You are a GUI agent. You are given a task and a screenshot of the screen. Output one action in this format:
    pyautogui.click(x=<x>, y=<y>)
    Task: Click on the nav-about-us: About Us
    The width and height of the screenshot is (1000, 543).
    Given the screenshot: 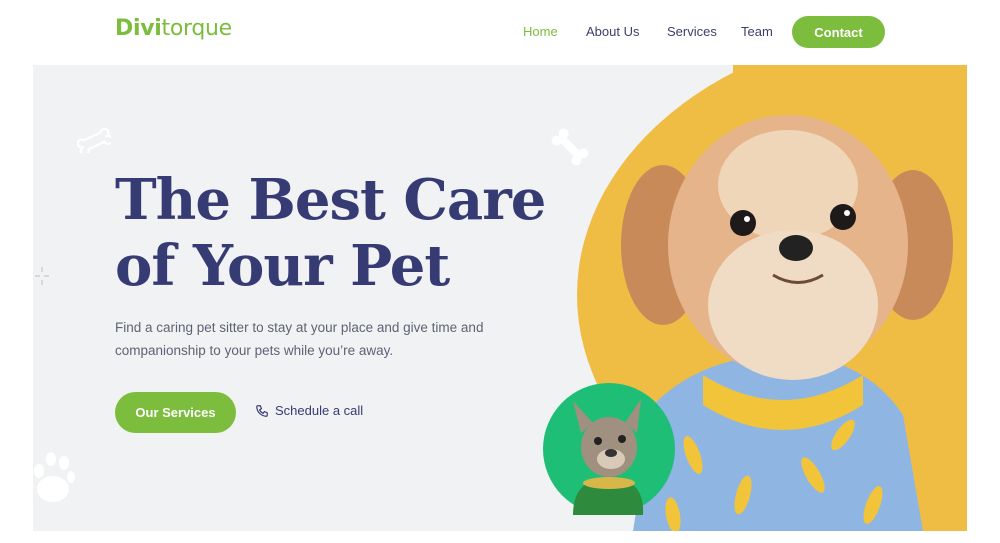 What is the action you would take?
    pyautogui.click(x=612, y=31)
    